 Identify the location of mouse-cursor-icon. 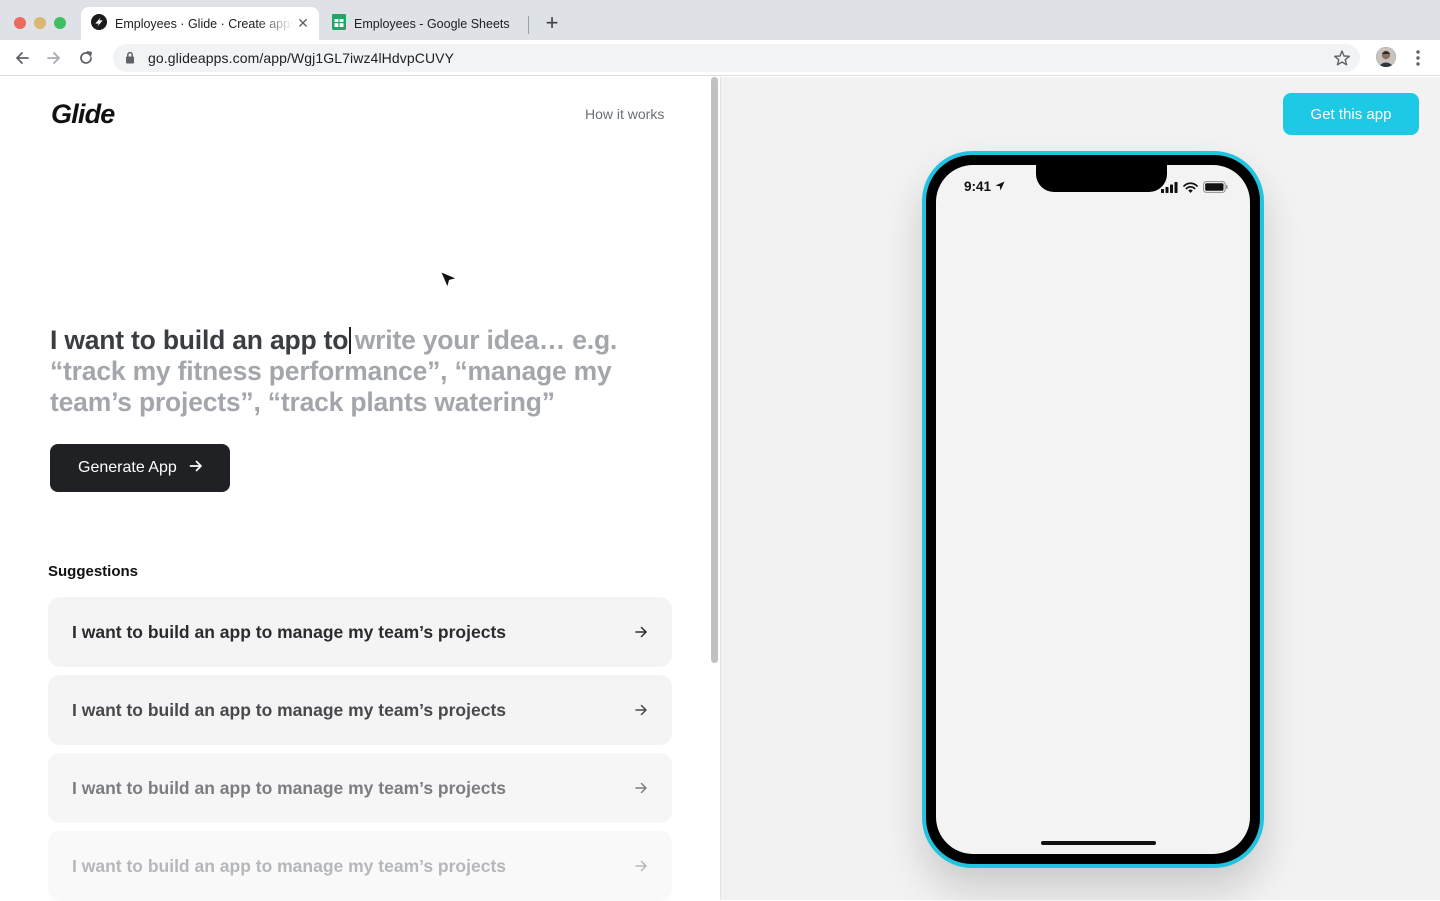
(449, 282).